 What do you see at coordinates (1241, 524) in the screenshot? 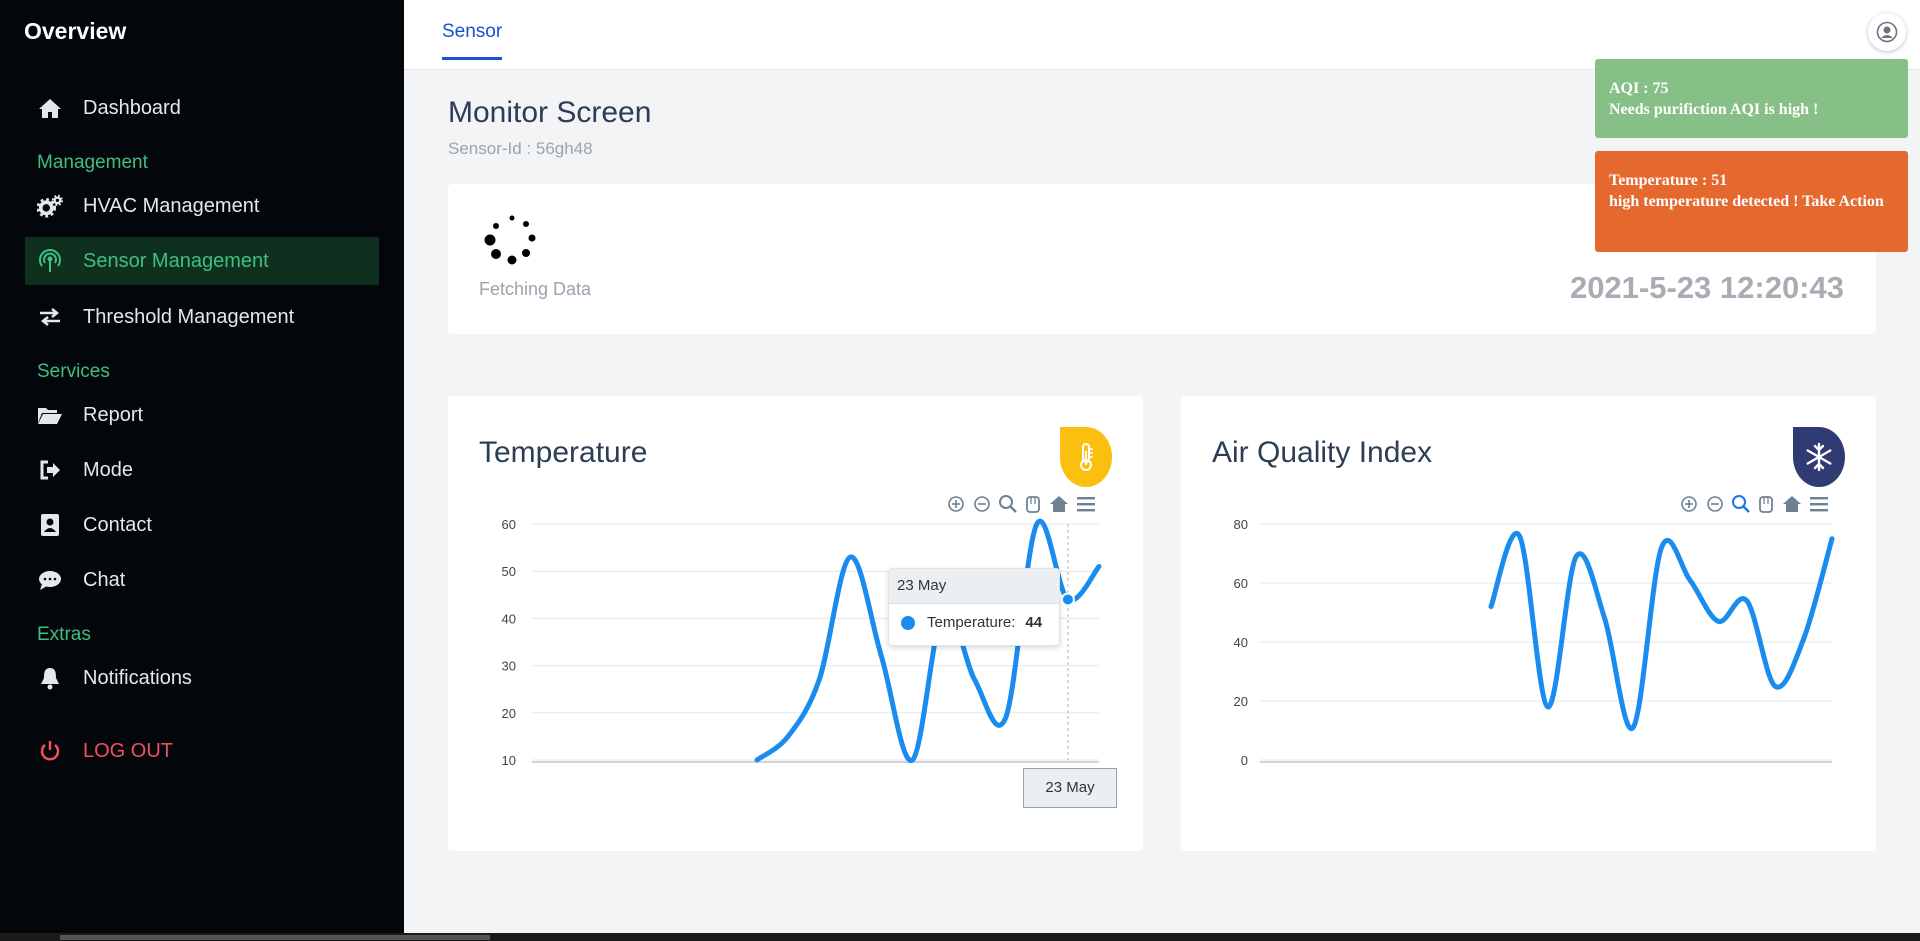
I see `y-tick-label: 80` at bounding box center [1241, 524].